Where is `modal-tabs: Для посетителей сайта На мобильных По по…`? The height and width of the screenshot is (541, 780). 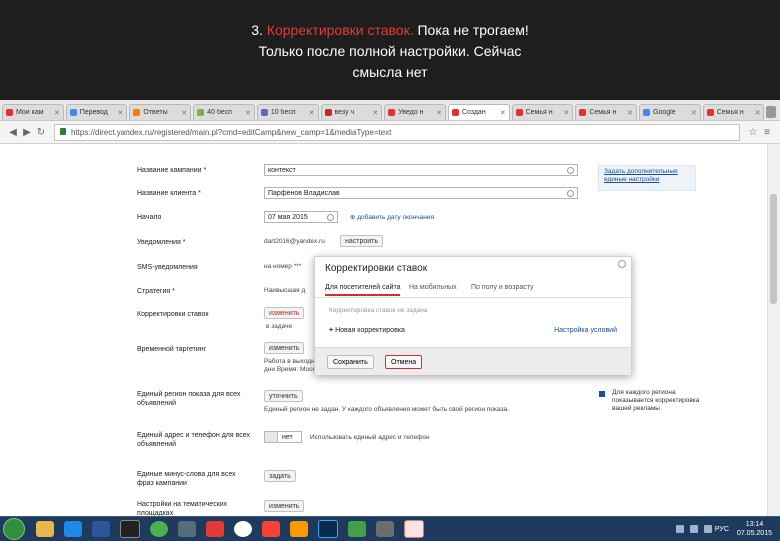
modal-tabs: Для посетителей сайта На мобильных По по… is located at coordinates (473, 289).